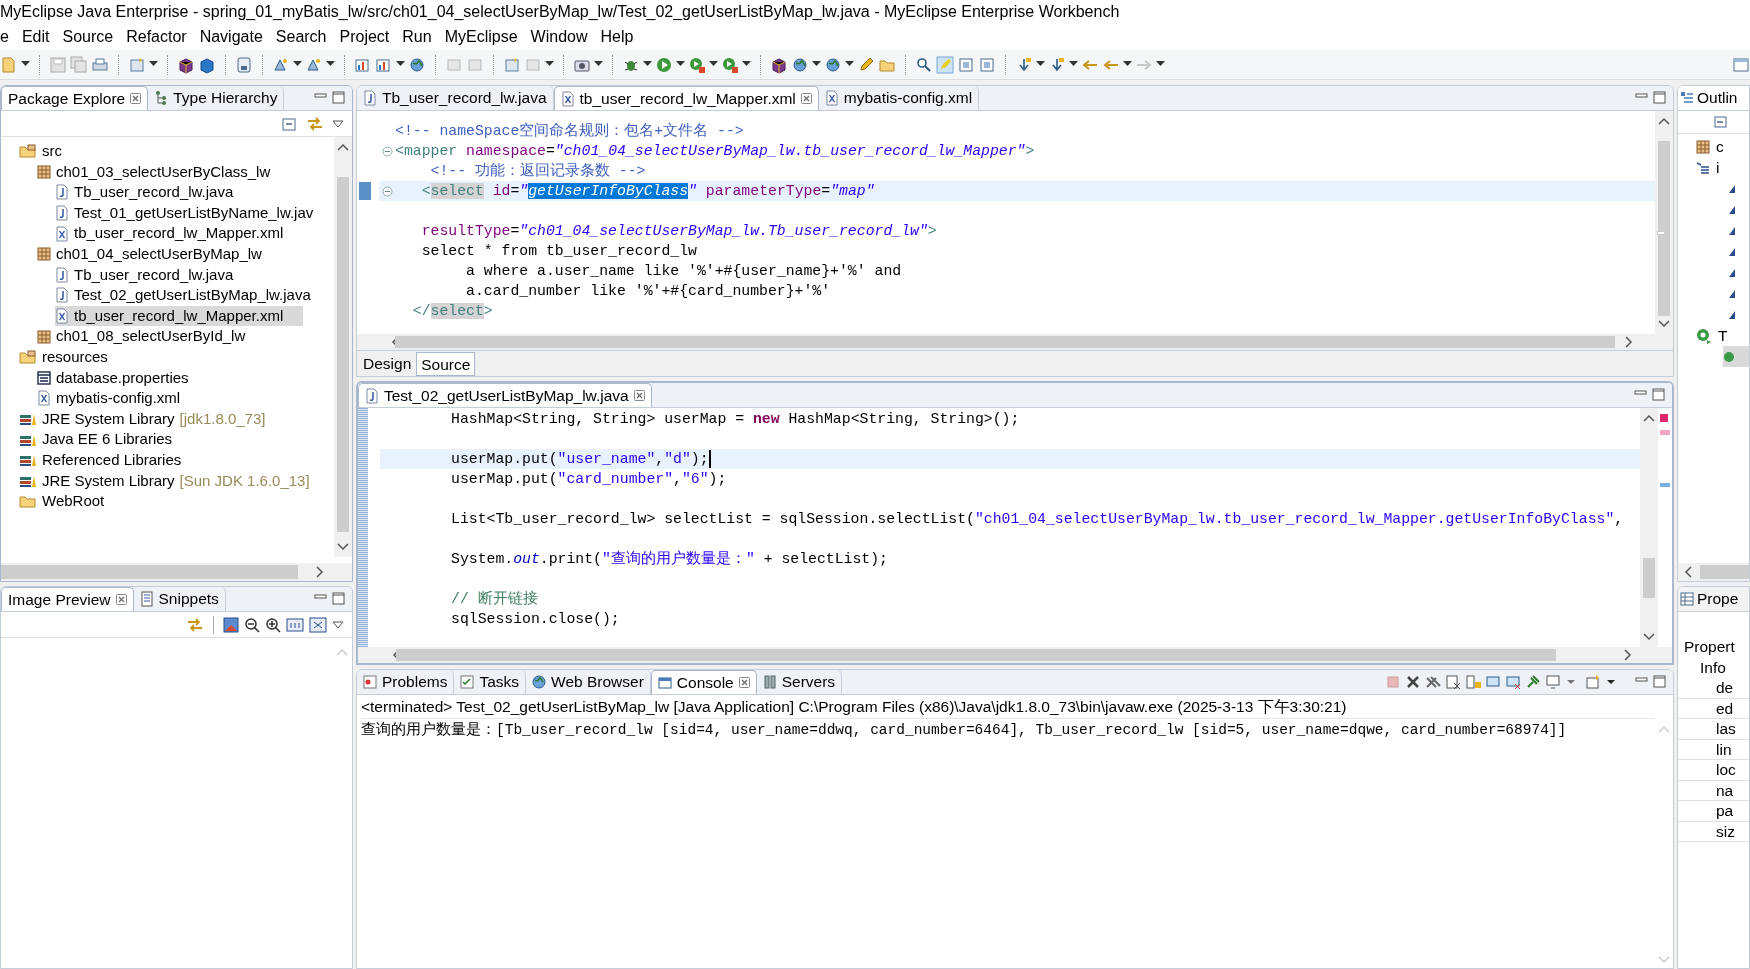 This screenshot has height=969, width=1750. I want to click on tree-item: ch01_03_selectUserByClass_lw, so click(164, 172).